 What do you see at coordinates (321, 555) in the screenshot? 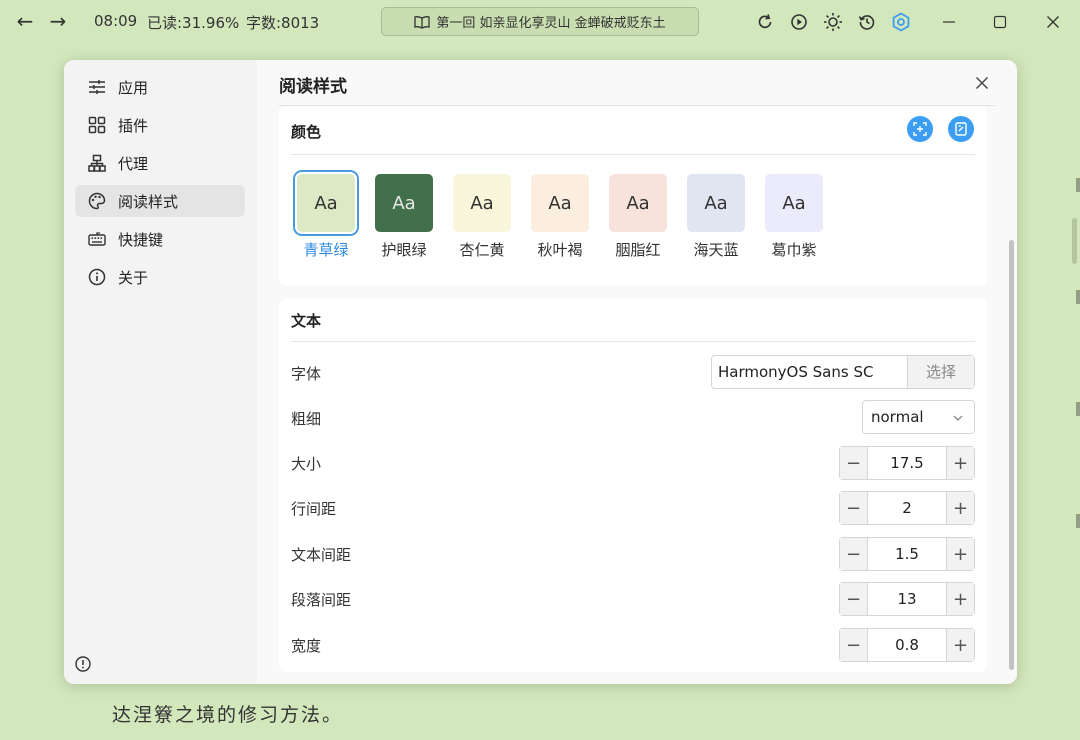
I see `letter-spacing-label: 文本间距` at bounding box center [321, 555].